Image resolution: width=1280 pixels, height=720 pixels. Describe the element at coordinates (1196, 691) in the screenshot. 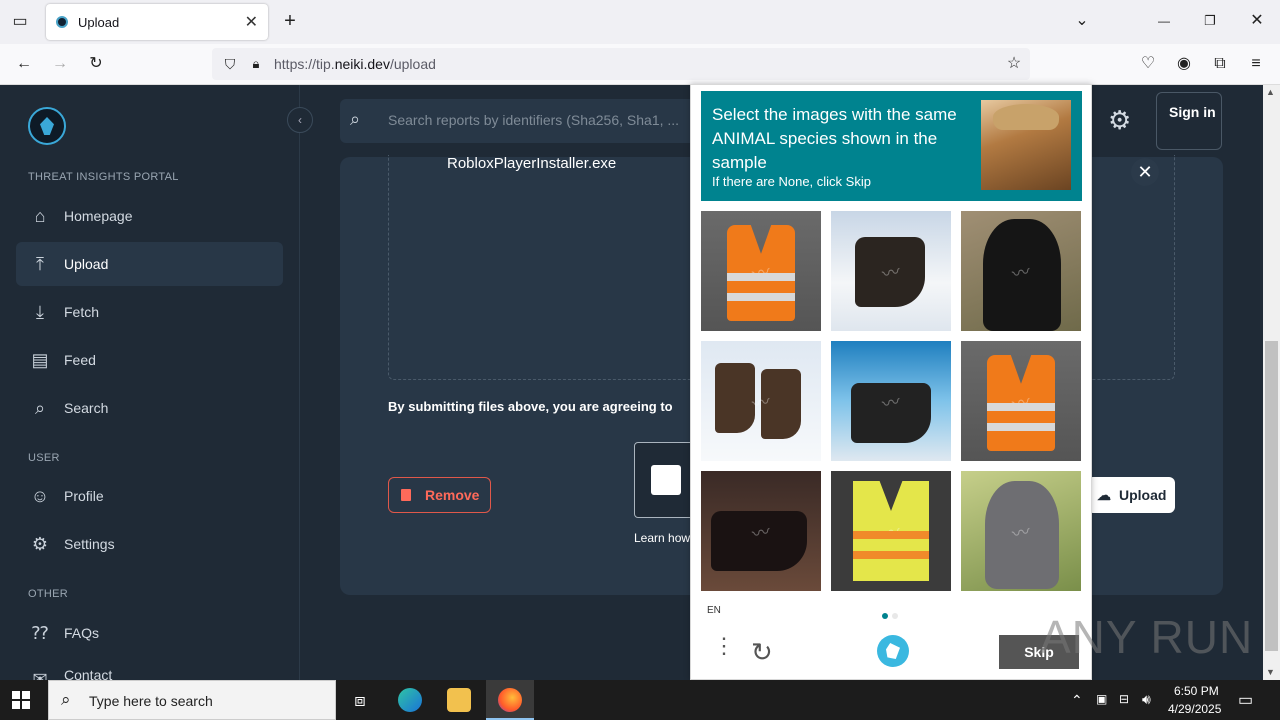

I see `clock-time: 6:50 PM` at that location.